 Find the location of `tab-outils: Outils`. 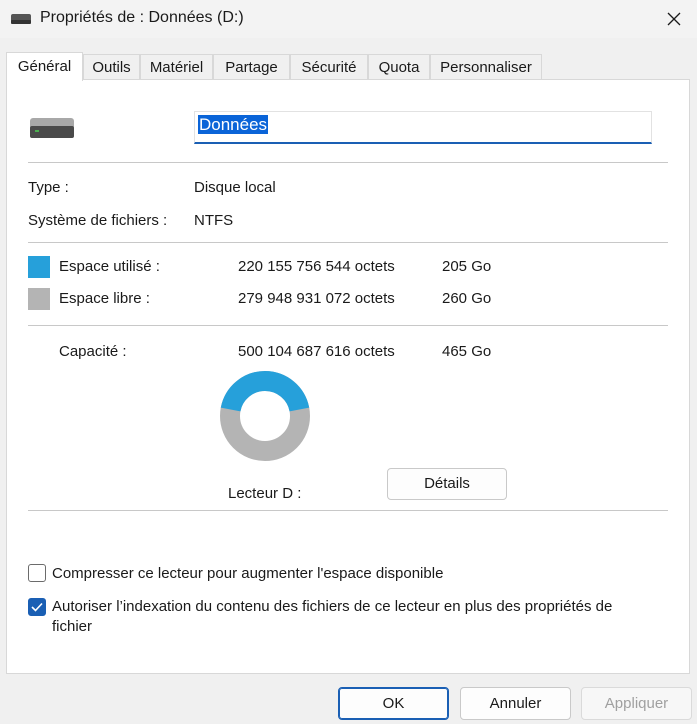

tab-outils: Outils is located at coordinates (111, 67).